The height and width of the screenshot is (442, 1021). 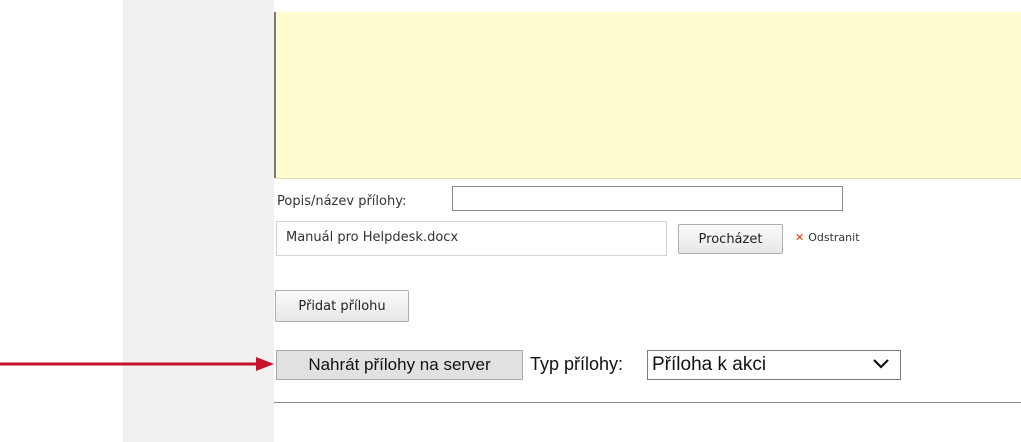 I want to click on remove-file-link: ✕ Odstranit, so click(x=827, y=237).